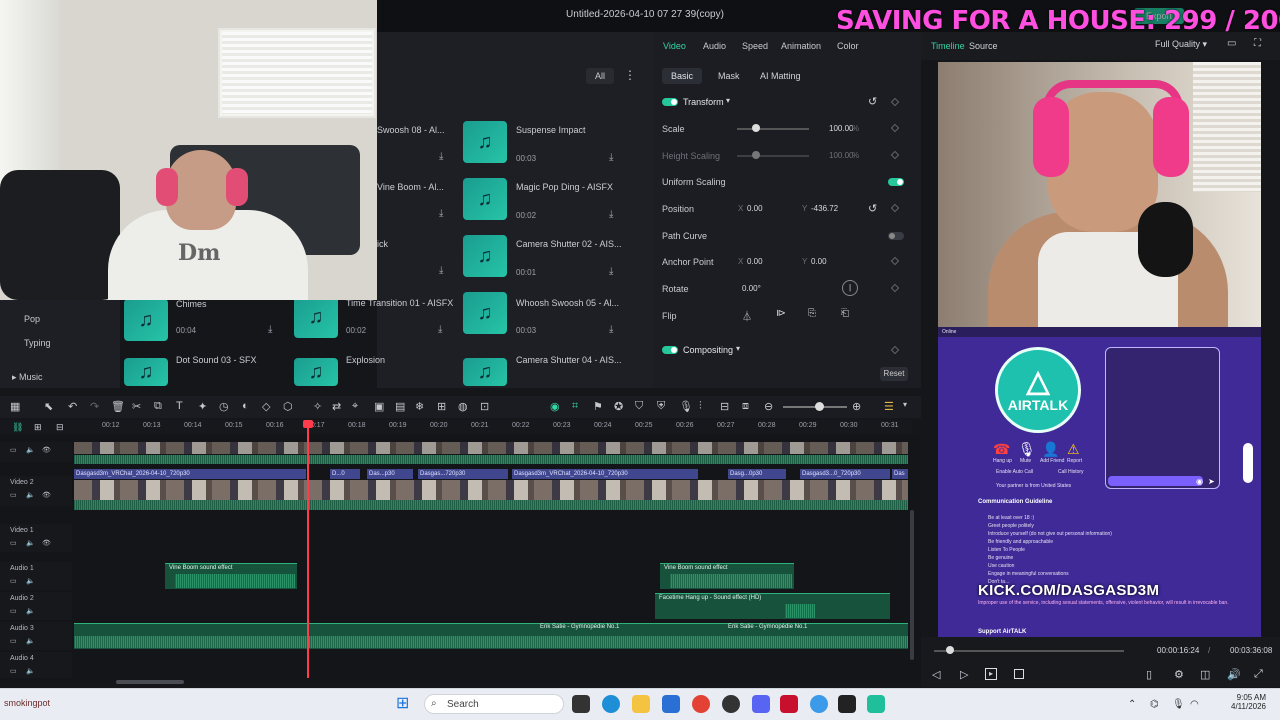  What do you see at coordinates (491, 448) in the screenshot?
I see `video-clip-strip` at bounding box center [491, 448].